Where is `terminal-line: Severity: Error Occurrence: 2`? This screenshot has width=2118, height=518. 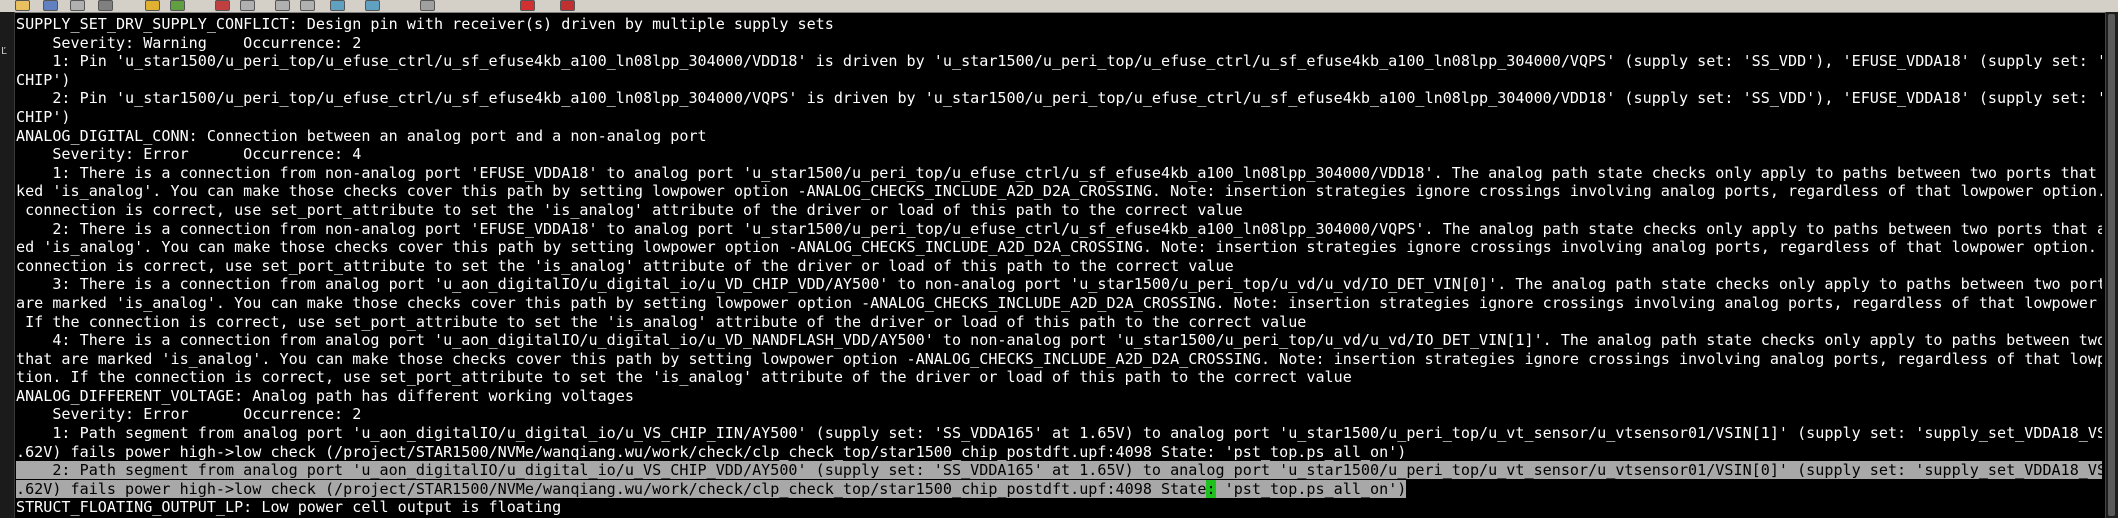
terminal-line: Severity: Error Occurrence: 2 is located at coordinates (1059, 414).